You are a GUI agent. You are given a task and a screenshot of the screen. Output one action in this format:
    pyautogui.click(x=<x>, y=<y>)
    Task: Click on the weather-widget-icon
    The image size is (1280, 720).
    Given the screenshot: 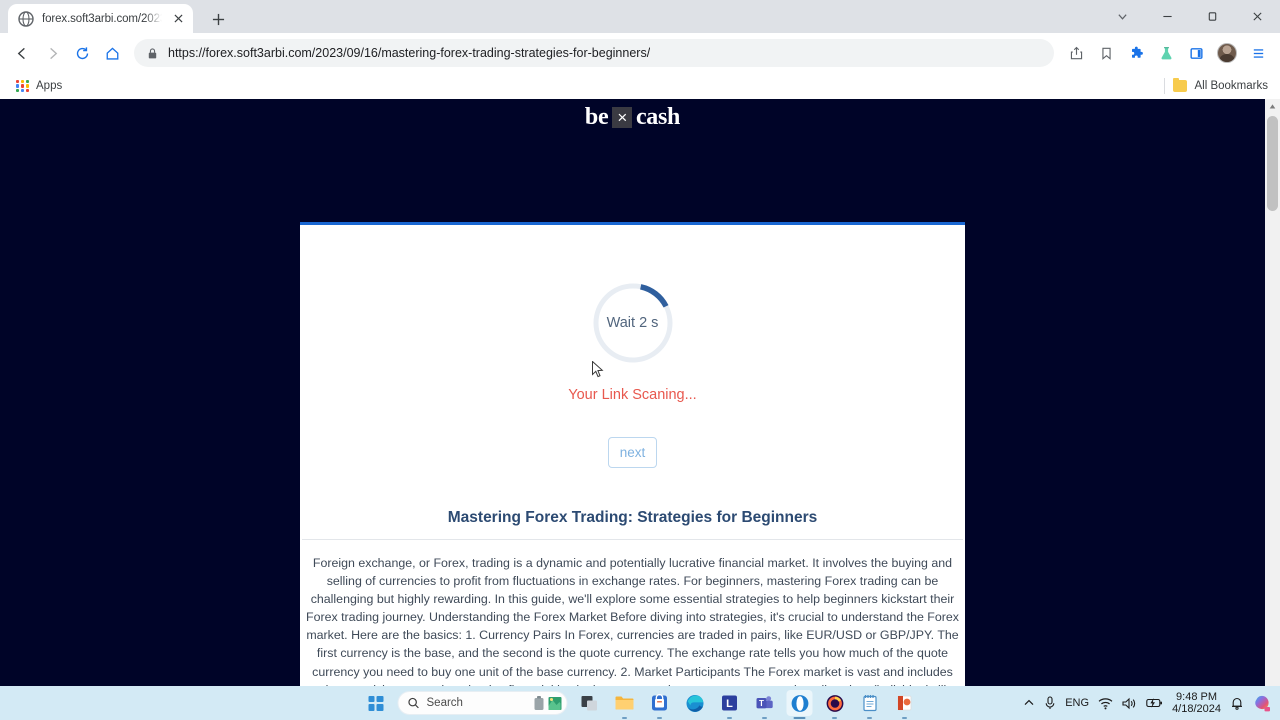 What is the action you would take?
    pyautogui.click(x=547, y=703)
    